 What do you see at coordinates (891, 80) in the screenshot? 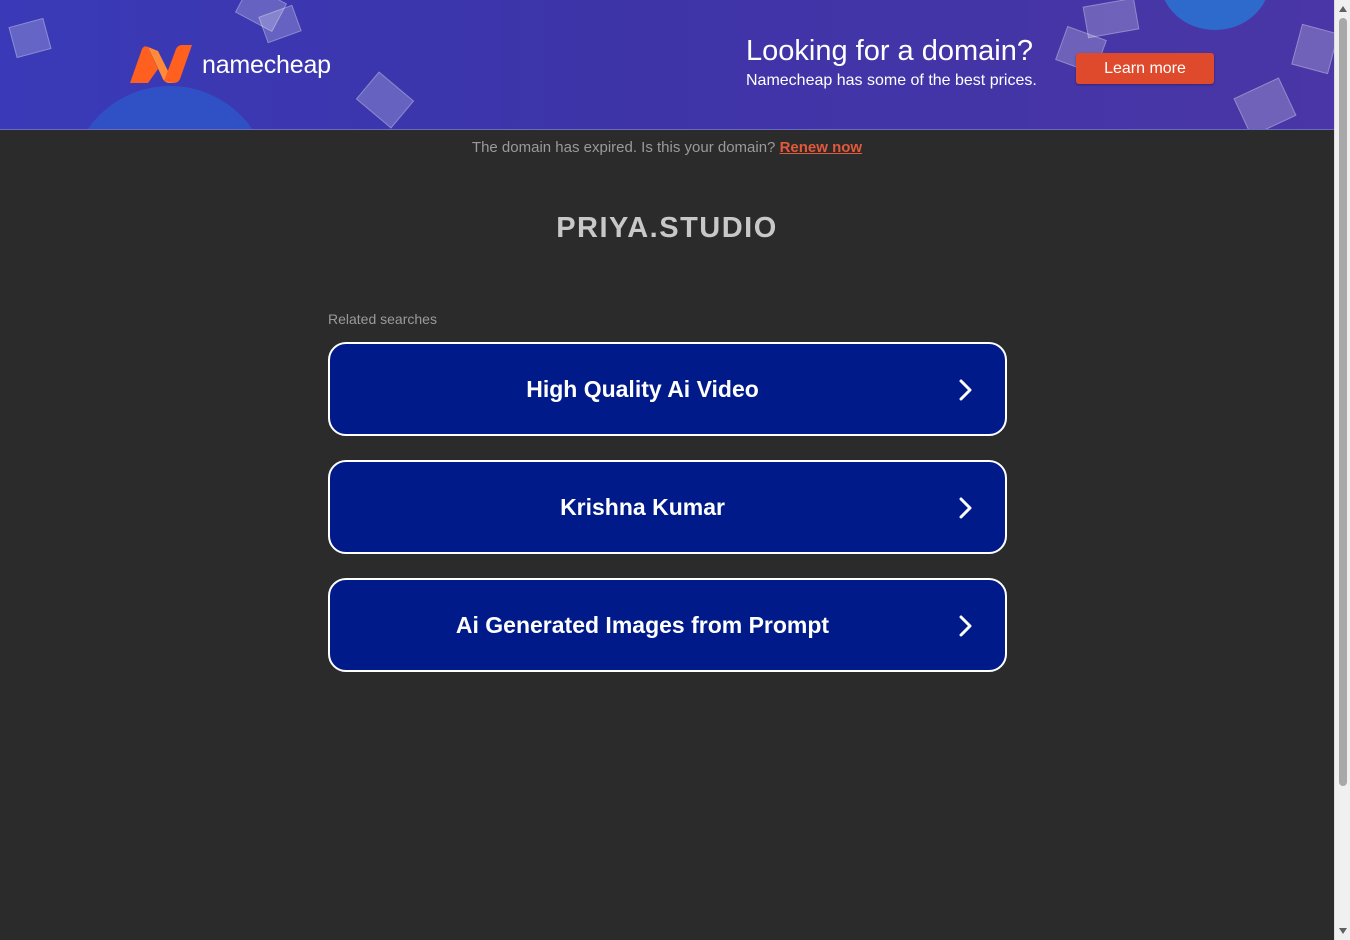
I see `promo-subtitle: Namecheap has some of the best prices.` at bounding box center [891, 80].